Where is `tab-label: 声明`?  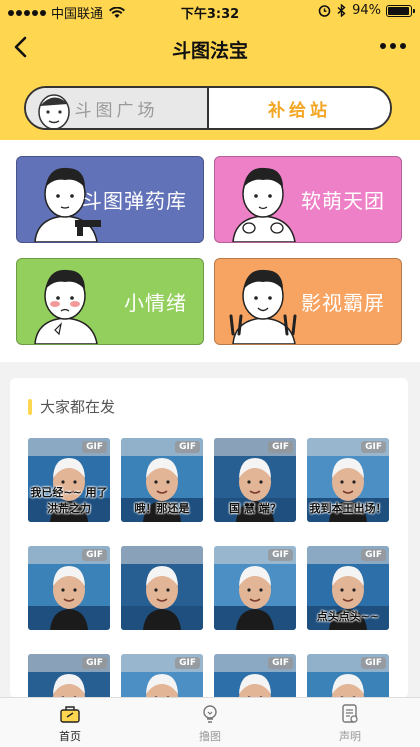
tab-label: 声明 is located at coordinates (350, 736).